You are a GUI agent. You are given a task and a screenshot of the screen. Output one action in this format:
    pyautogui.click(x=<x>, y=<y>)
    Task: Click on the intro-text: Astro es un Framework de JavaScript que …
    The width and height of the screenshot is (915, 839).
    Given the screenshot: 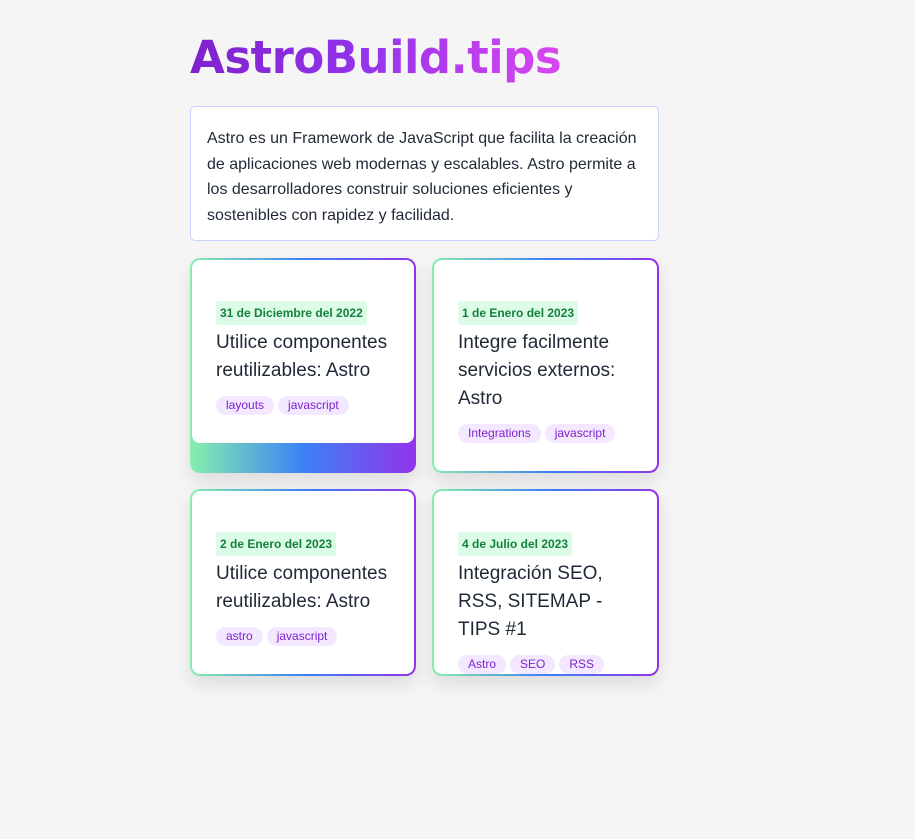 What is the action you would take?
    pyautogui.click(x=424, y=173)
    